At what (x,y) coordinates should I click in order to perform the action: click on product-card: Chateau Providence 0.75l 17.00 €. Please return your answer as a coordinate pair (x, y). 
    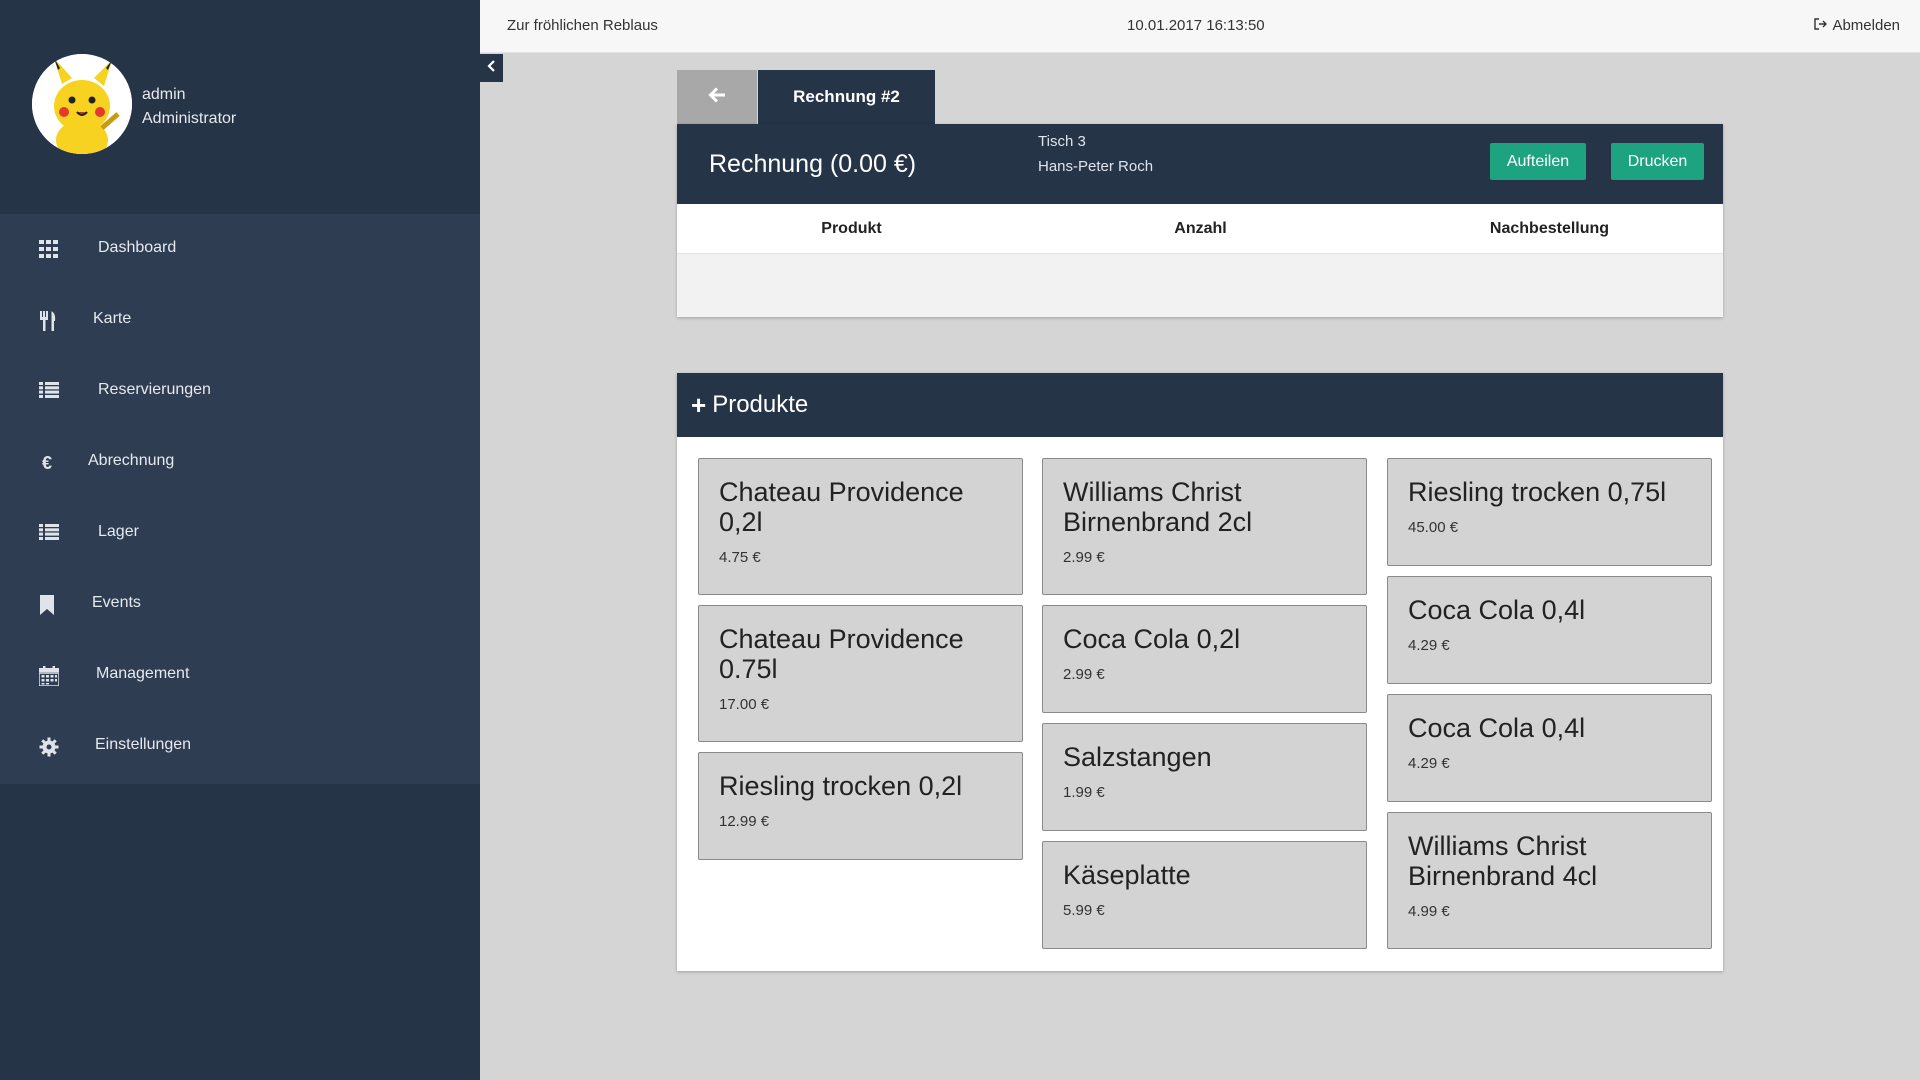
    Looking at the image, I should click on (860, 673).